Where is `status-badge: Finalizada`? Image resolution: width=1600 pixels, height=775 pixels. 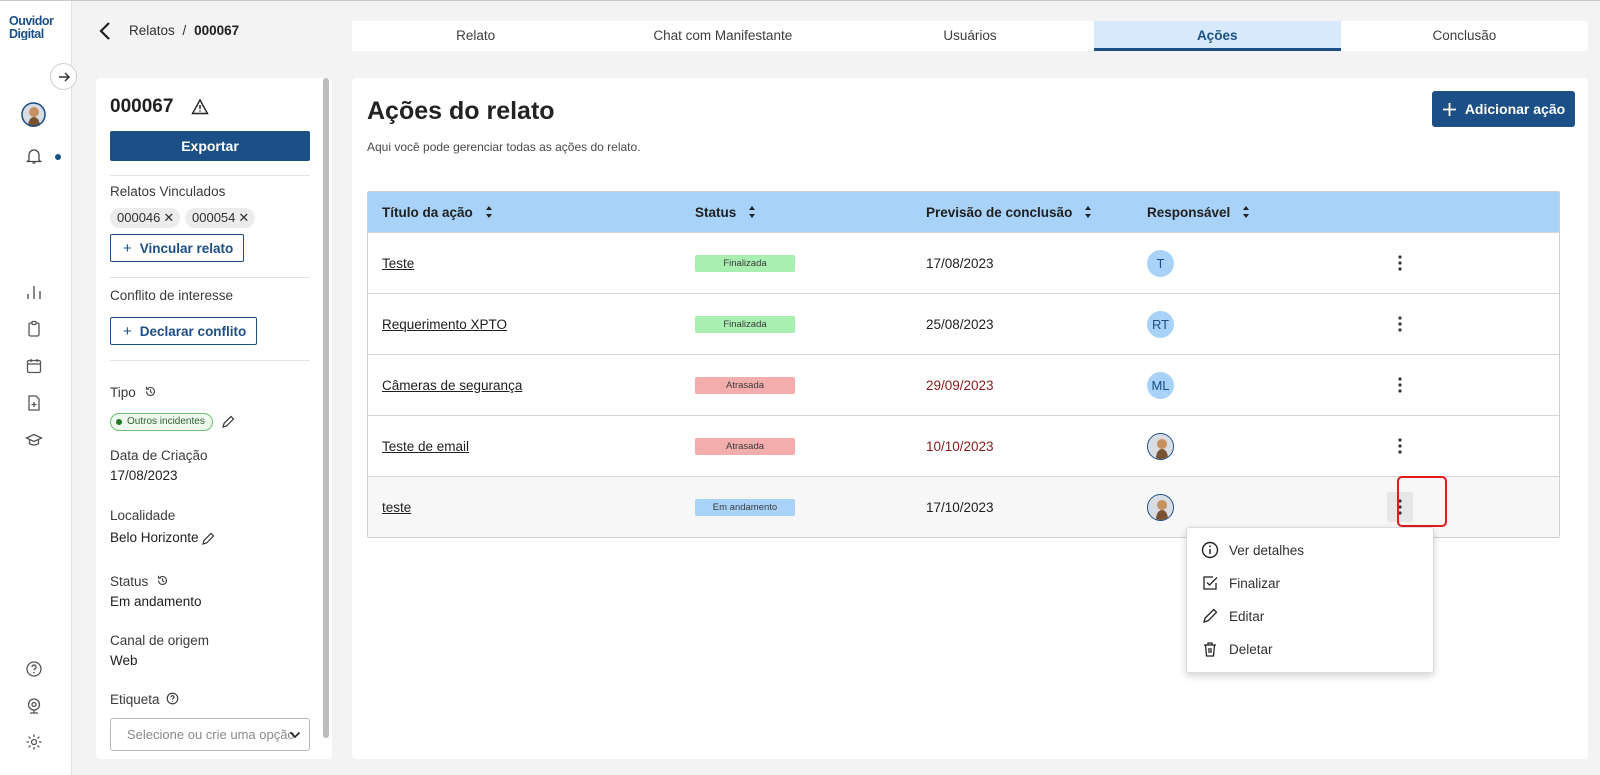
status-badge: Finalizada is located at coordinates (745, 324).